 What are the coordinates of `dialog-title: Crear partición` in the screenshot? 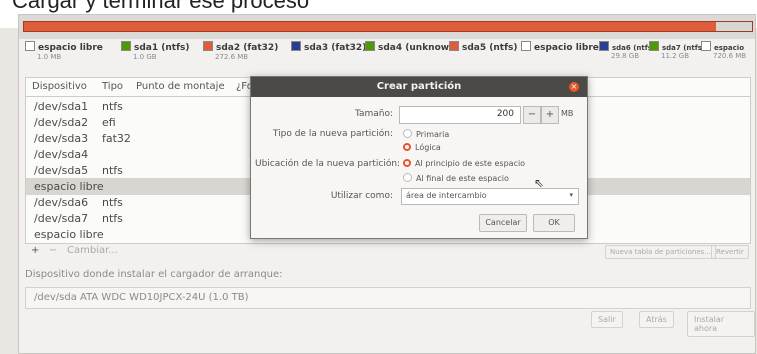 It's located at (419, 87).